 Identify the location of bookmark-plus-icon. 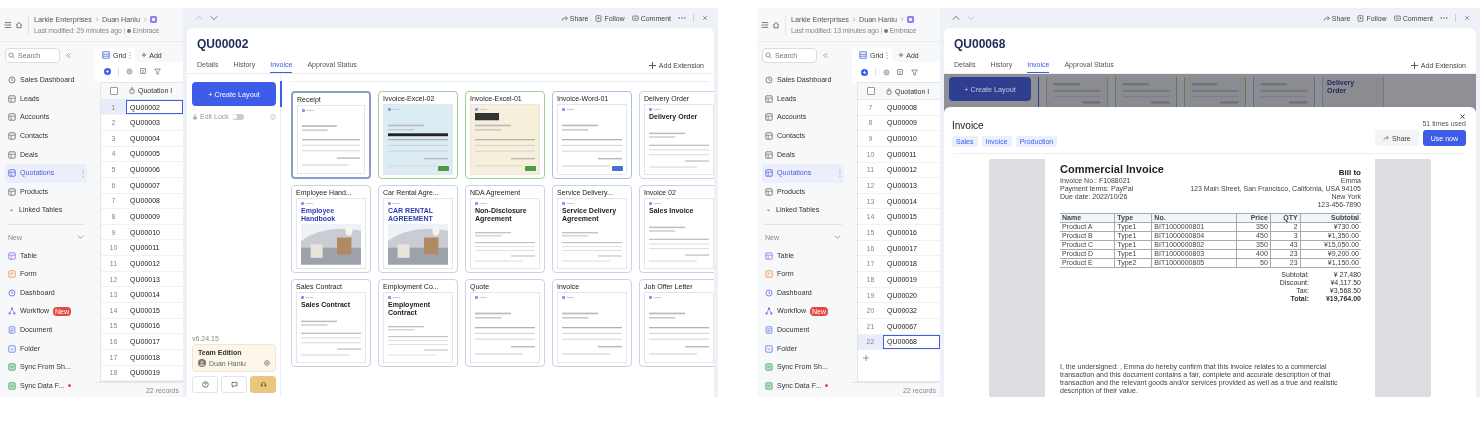
(599, 18).